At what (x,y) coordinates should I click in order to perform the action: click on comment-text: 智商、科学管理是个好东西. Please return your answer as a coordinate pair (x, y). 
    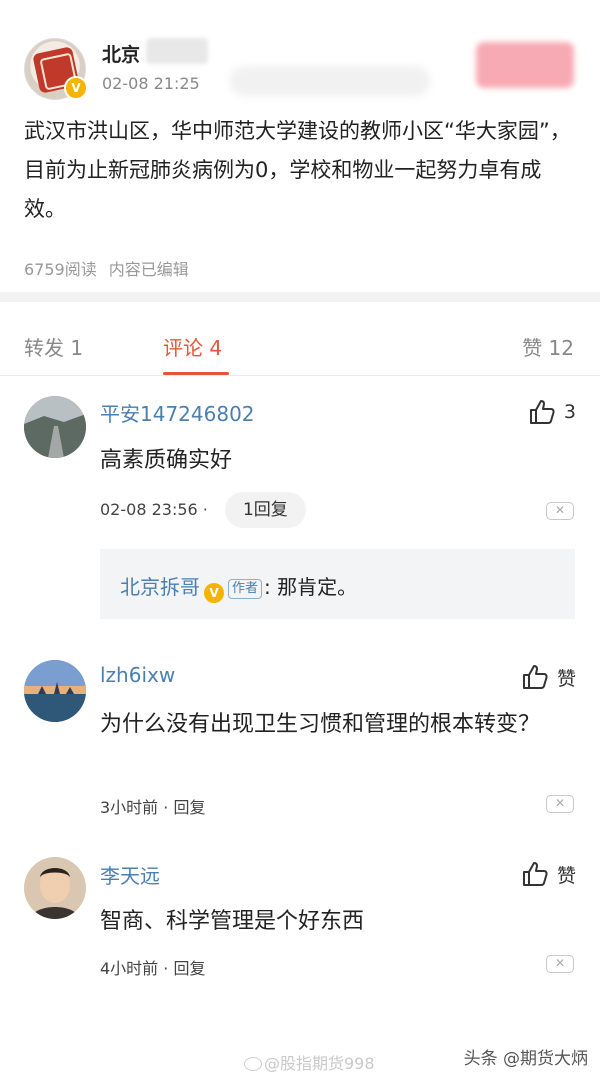
    Looking at the image, I should click on (232, 921).